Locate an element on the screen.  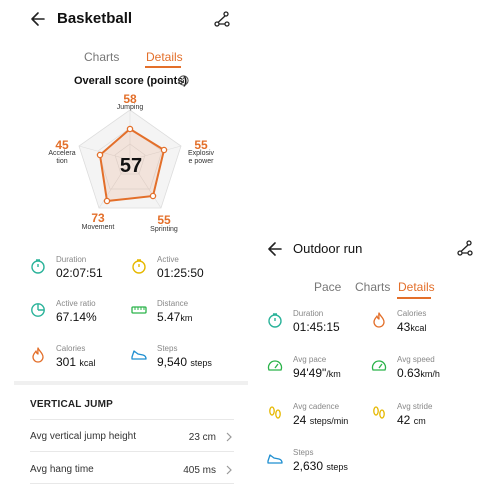
stat-number: 24 is located at coordinates (300, 420).